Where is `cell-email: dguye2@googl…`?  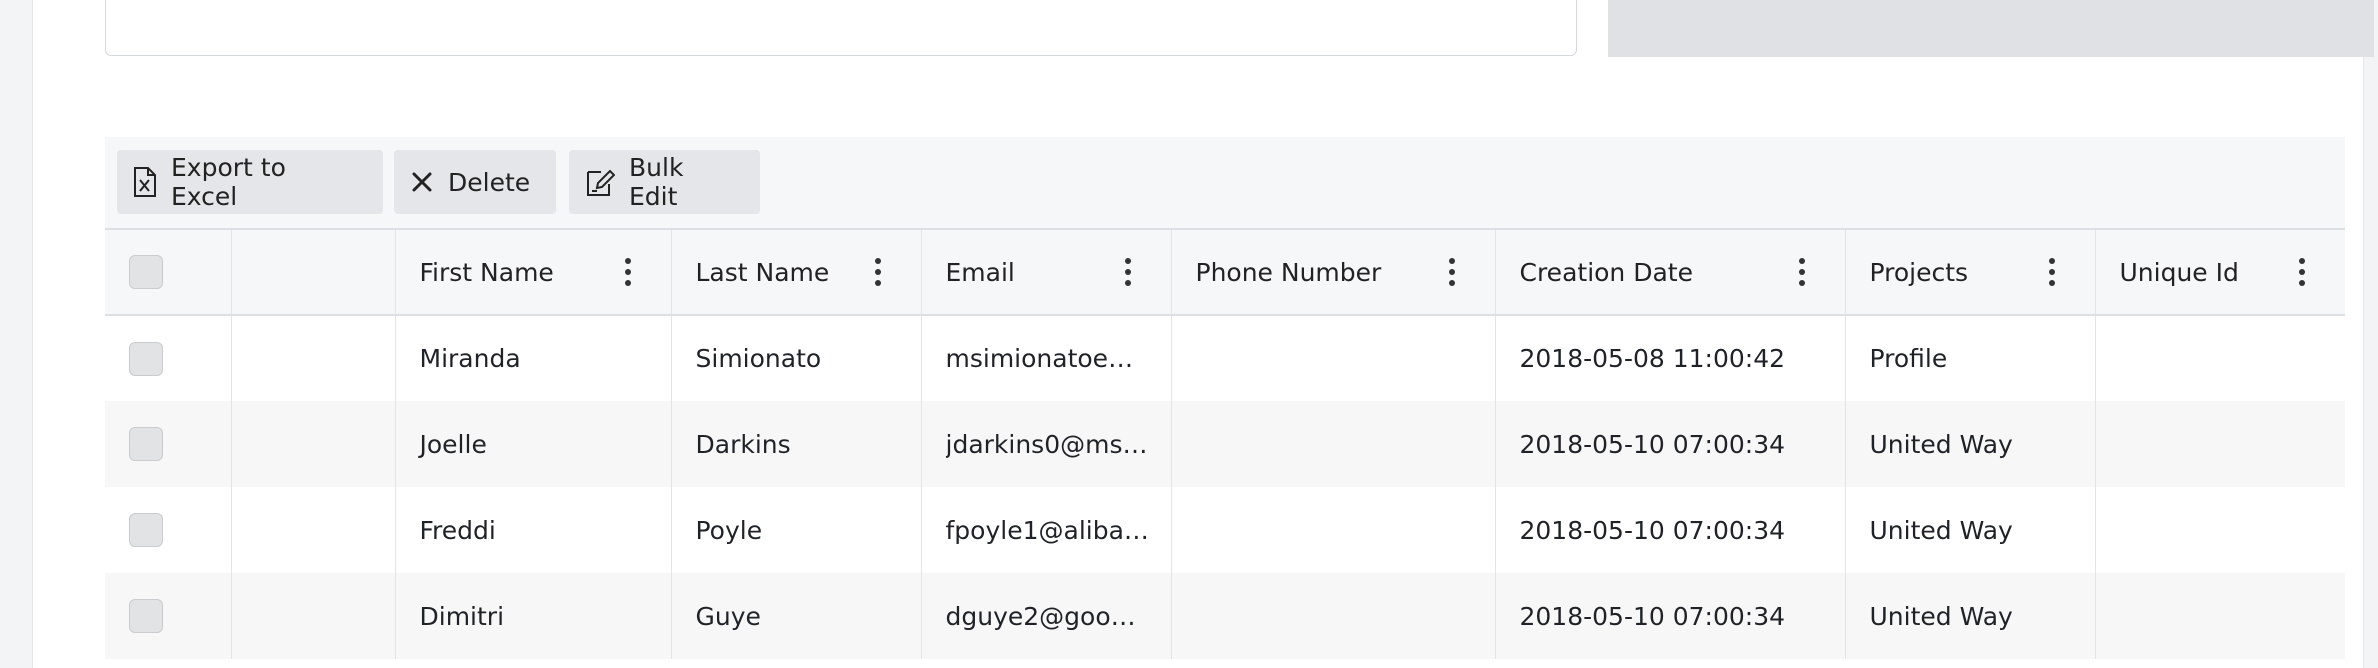 cell-email: dguye2@googl… is located at coordinates (1045, 616).